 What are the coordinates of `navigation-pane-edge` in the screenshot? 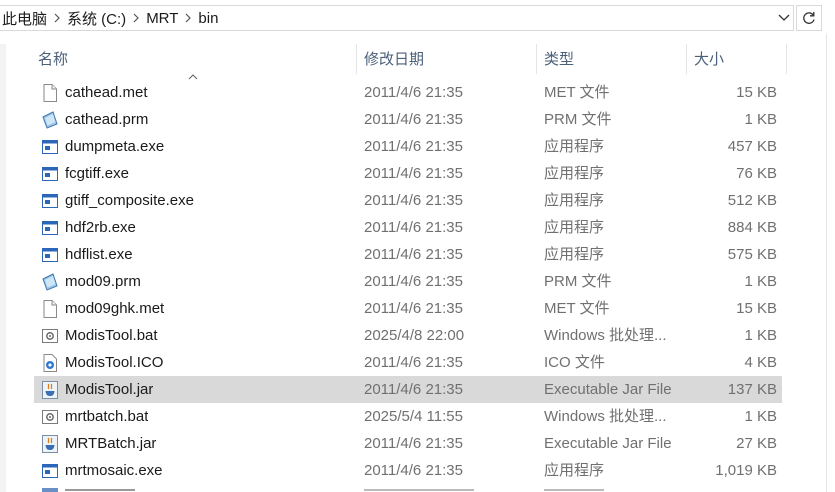 It's located at (3, 268).